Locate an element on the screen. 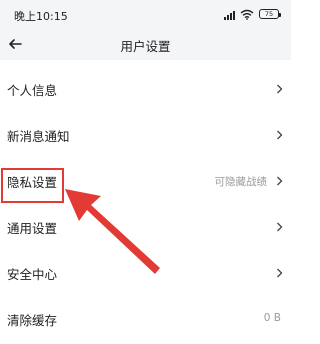 This screenshot has width=320, height=344. cache-size-value: 0 B is located at coordinates (272, 318).